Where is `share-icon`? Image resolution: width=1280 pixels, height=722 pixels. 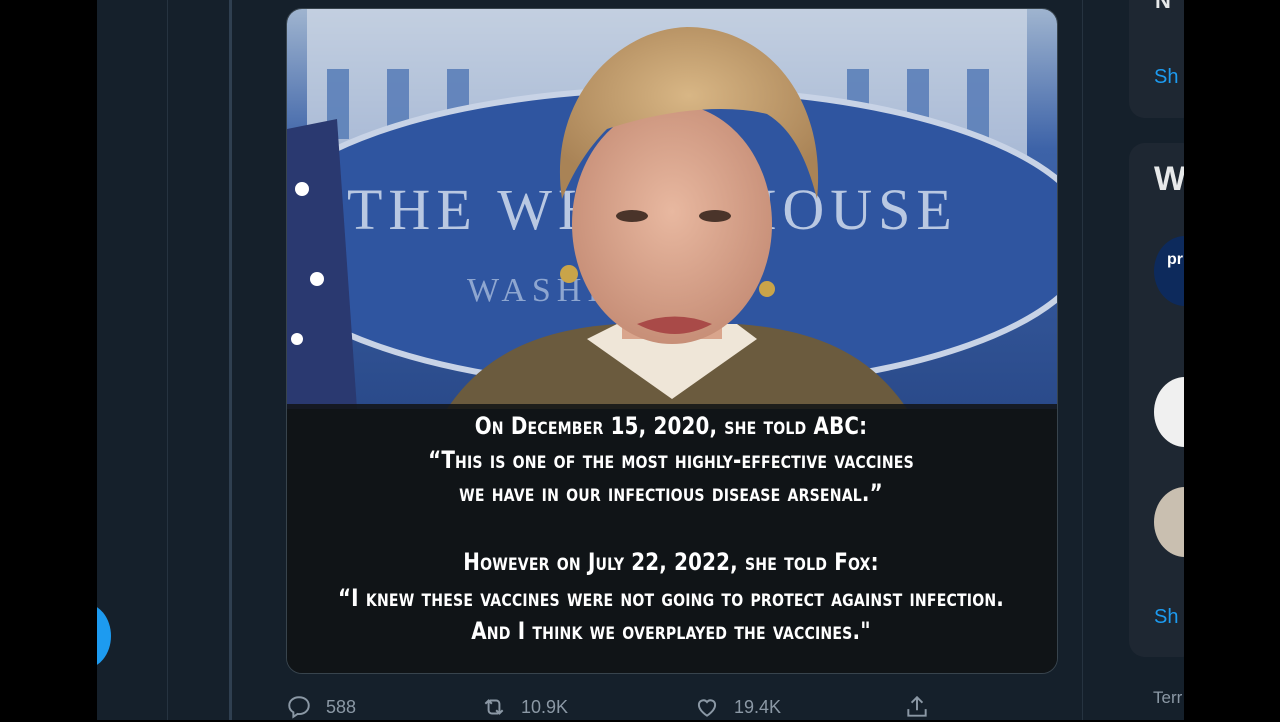
share-icon is located at coordinates (917, 706).